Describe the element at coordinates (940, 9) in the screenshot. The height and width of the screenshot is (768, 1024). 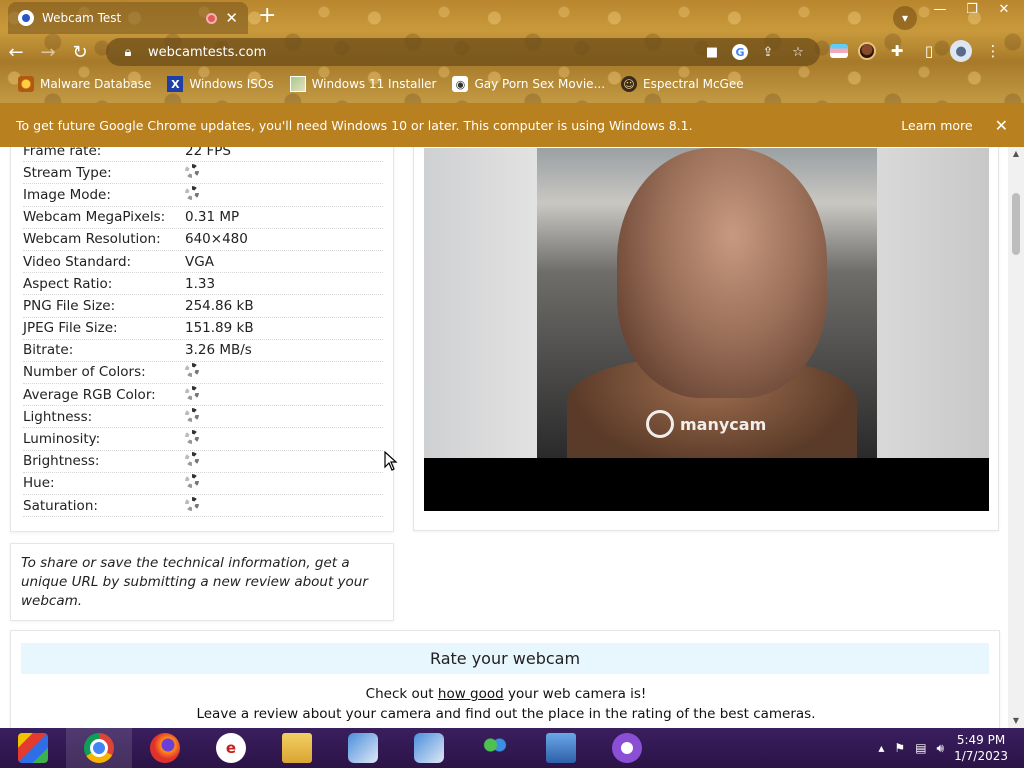
I see `minimize-button: —` at that location.